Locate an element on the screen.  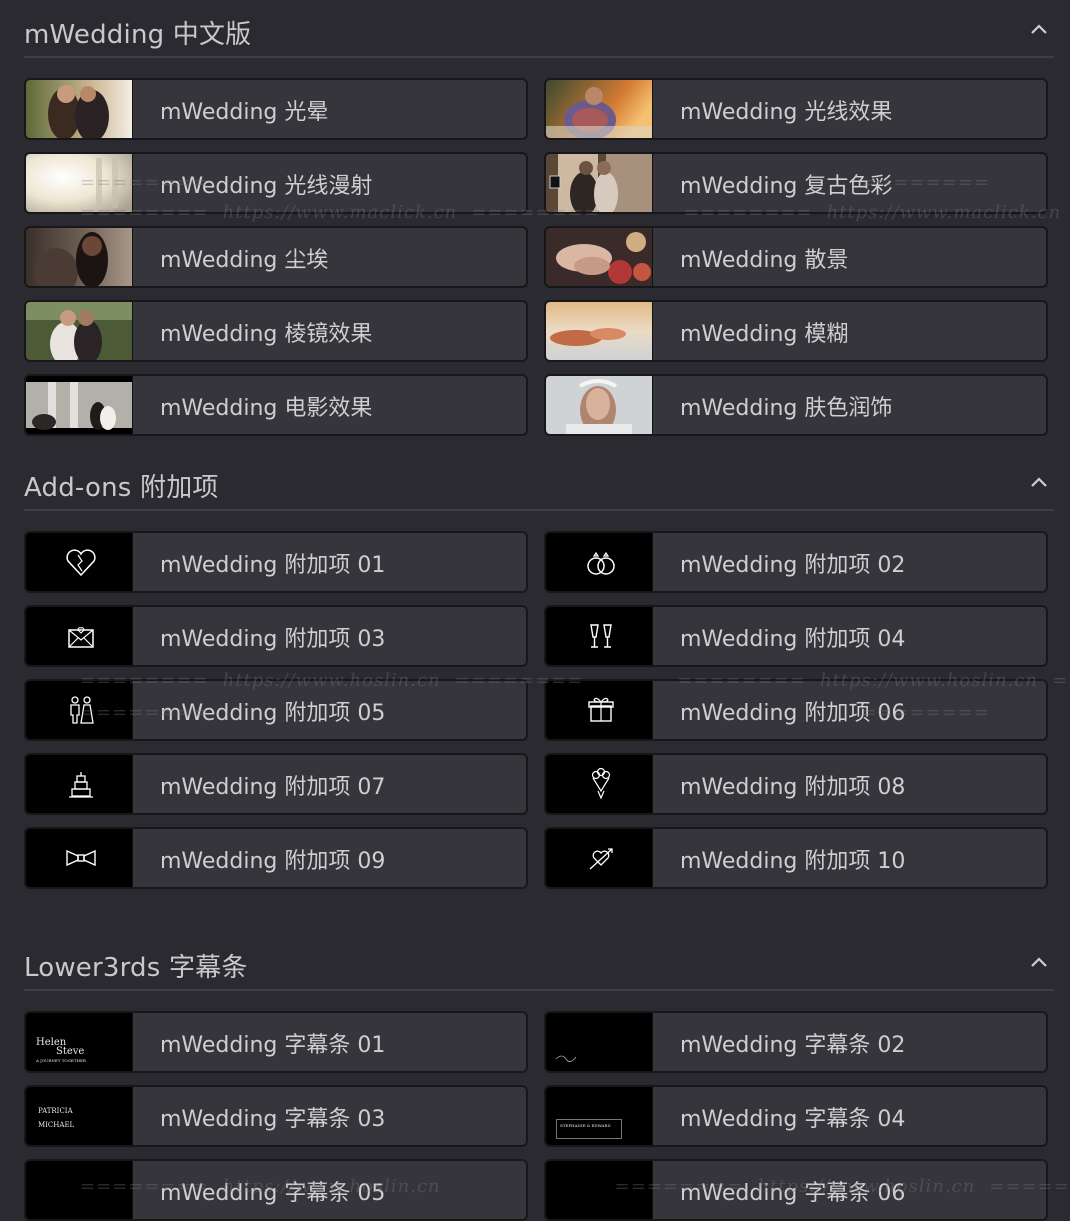
list-item: mWedding 散景 is located at coordinates (796, 257).